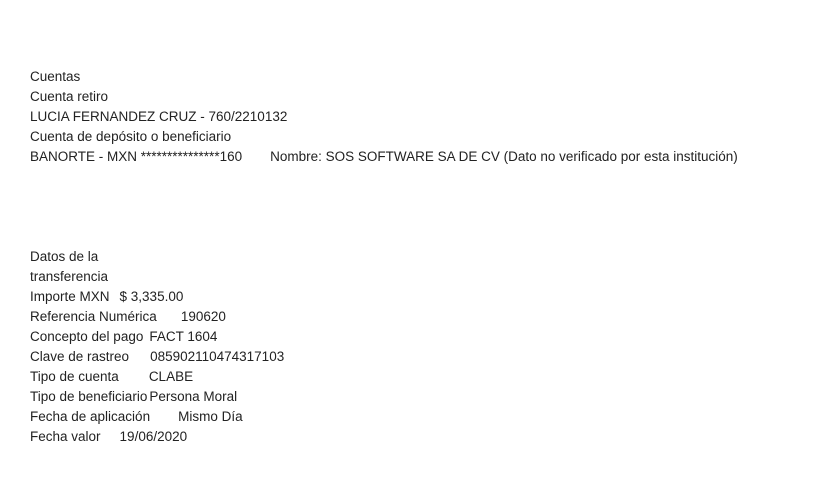 Image resolution: width=816 pixels, height=490 pixels. I want to click on concepto-row: Concepto del pago FACT 1604, so click(157, 337).